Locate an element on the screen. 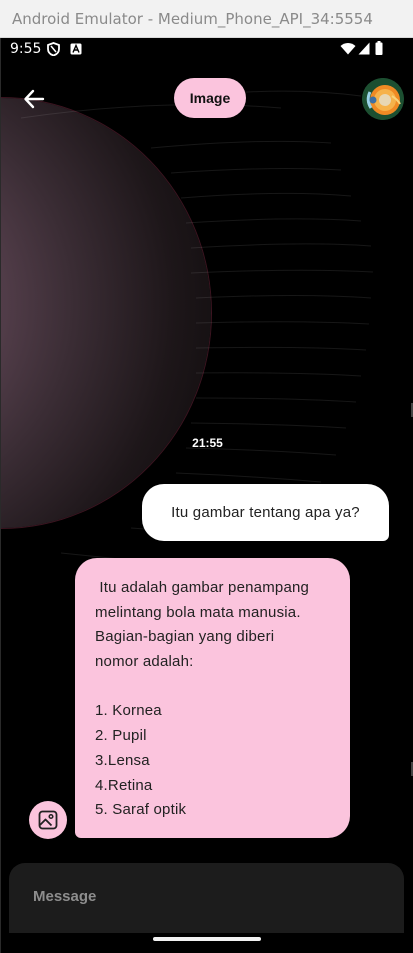 Image resolution: width=413 pixels, height=953 pixels. chat-title: Image is located at coordinates (210, 98).